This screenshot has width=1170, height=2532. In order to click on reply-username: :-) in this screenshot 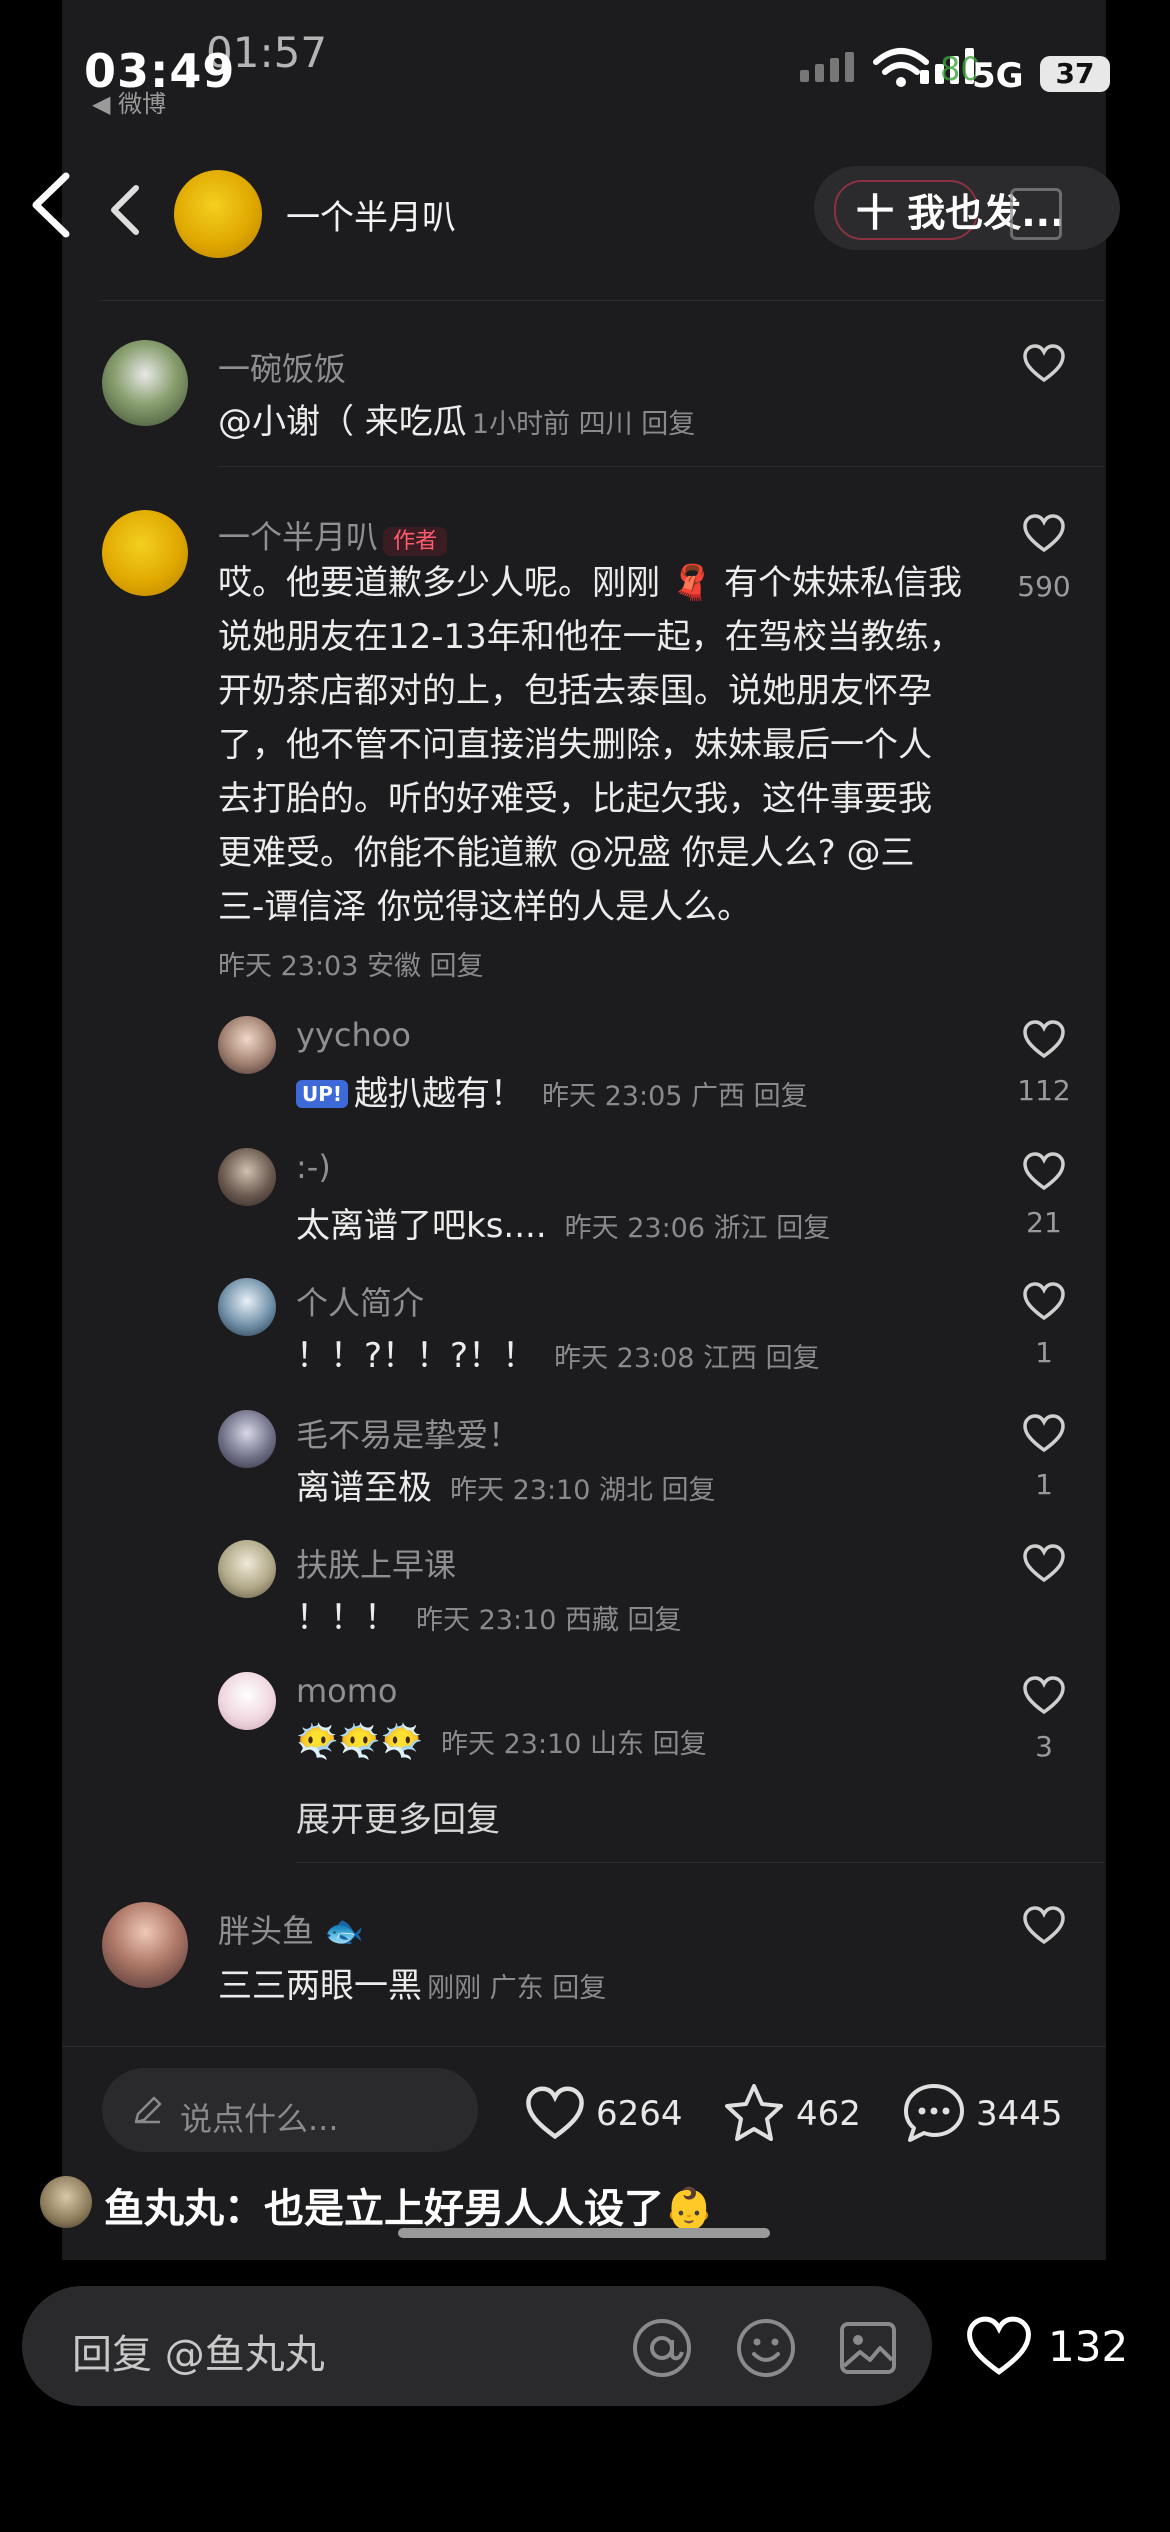, I will do `click(313, 1167)`.